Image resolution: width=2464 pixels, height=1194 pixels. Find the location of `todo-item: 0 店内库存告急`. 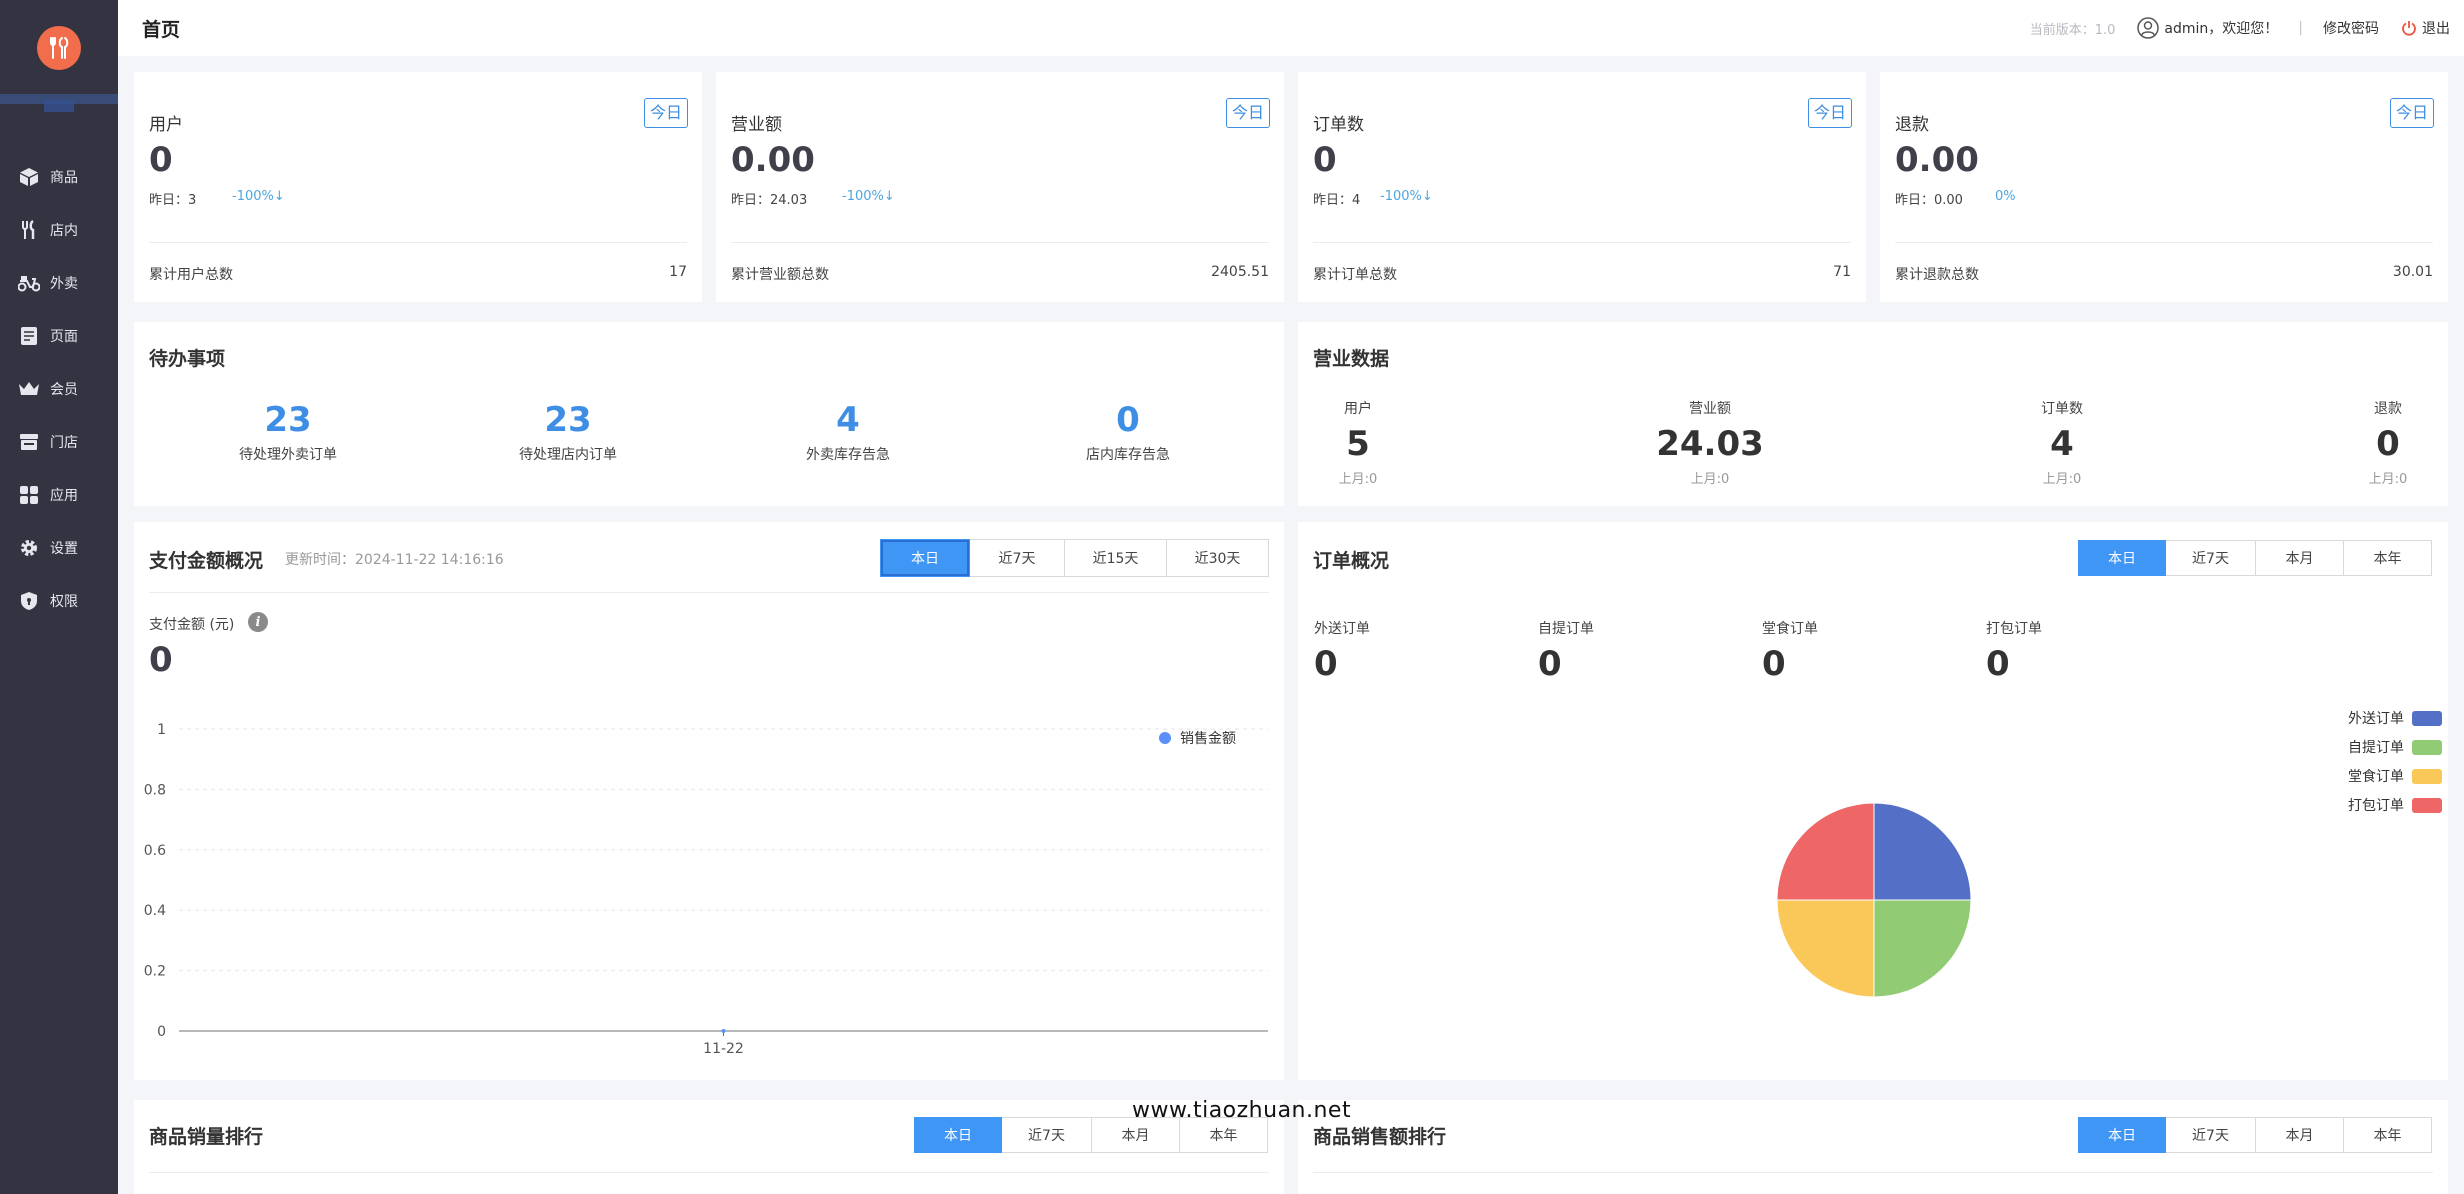

todo-item: 0 店内库存告急 is located at coordinates (1128, 432).